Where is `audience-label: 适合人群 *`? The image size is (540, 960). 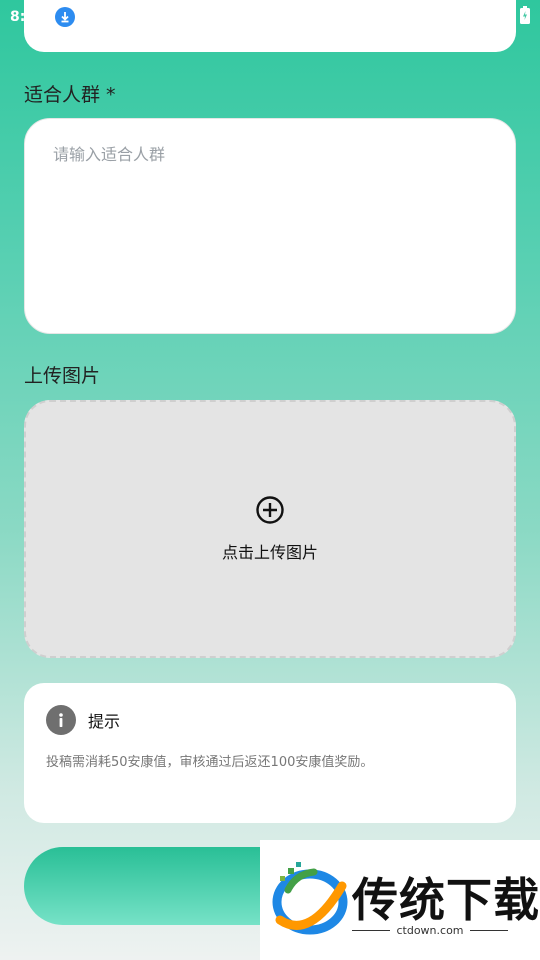
audience-label: 适合人群 * is located at coordinates (70, 93).